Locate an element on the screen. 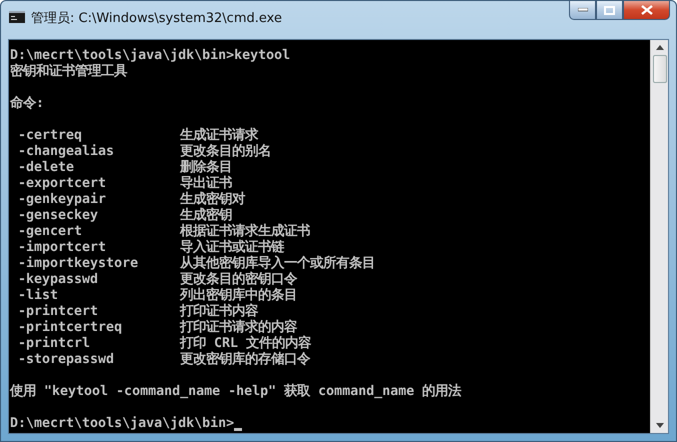 The width and height of the screenshot is (677, 442). command-name: -keypasswd is located at coordinates (58, 280).